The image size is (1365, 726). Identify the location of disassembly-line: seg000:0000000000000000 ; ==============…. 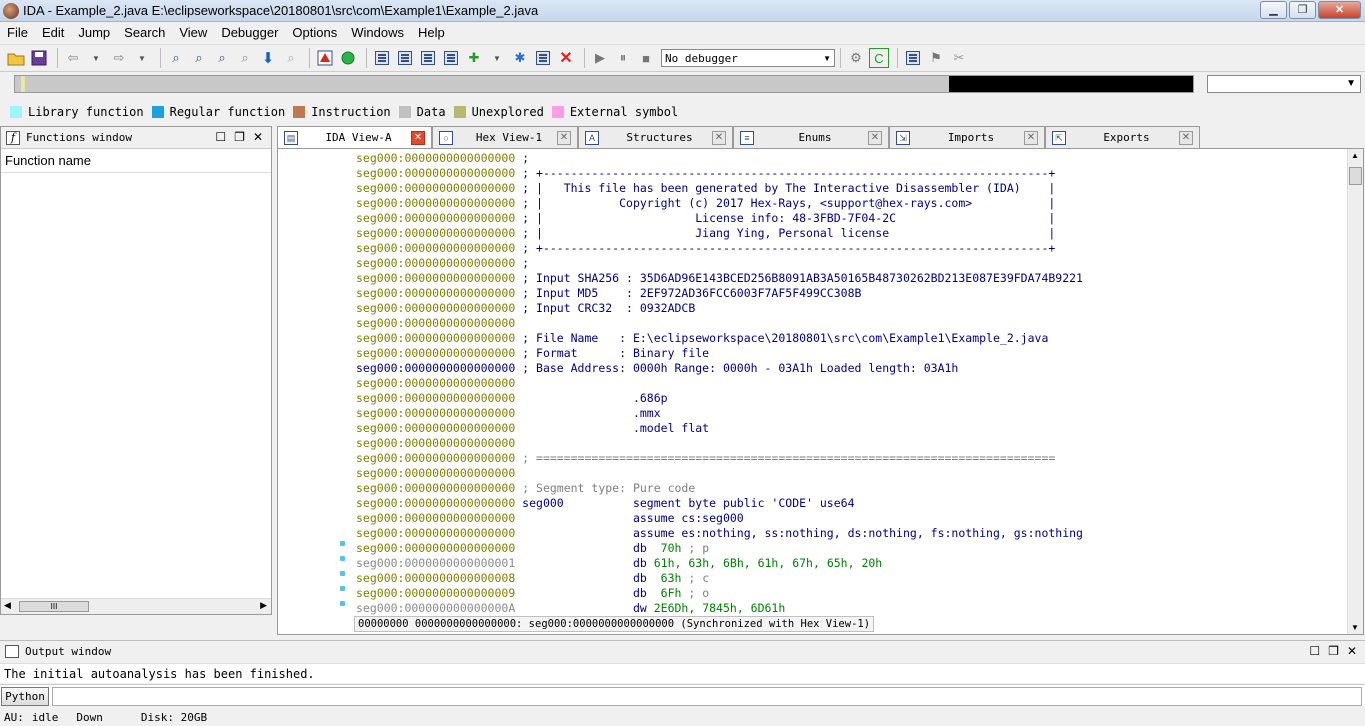
(851, 458).